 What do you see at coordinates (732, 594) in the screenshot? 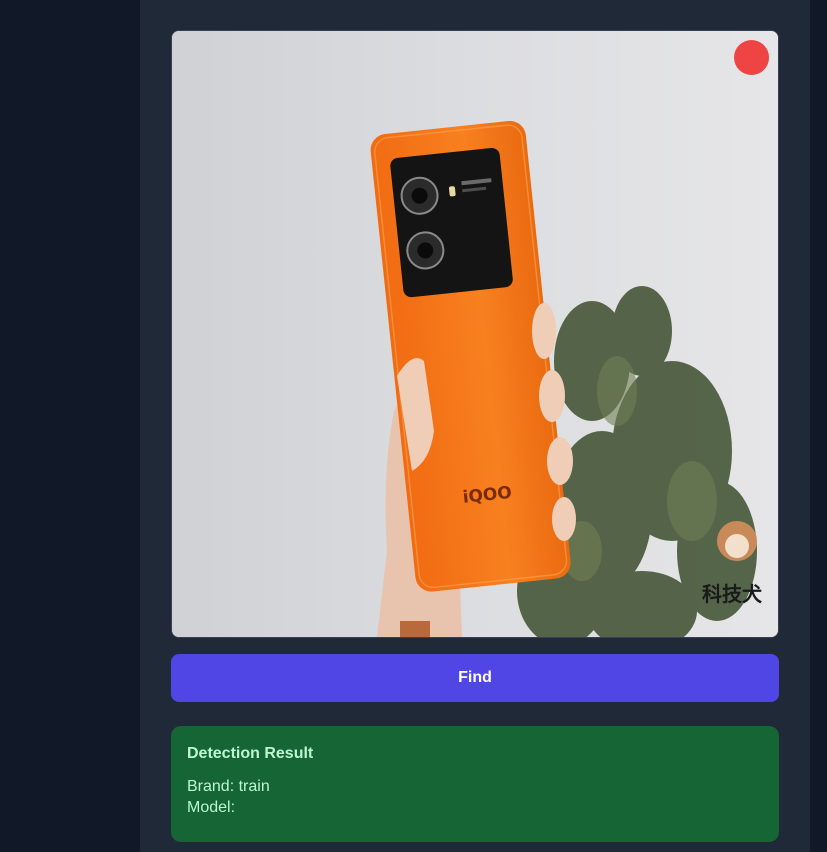
I see `watermark-text: 科技犬` at bounding box center [732, 594].